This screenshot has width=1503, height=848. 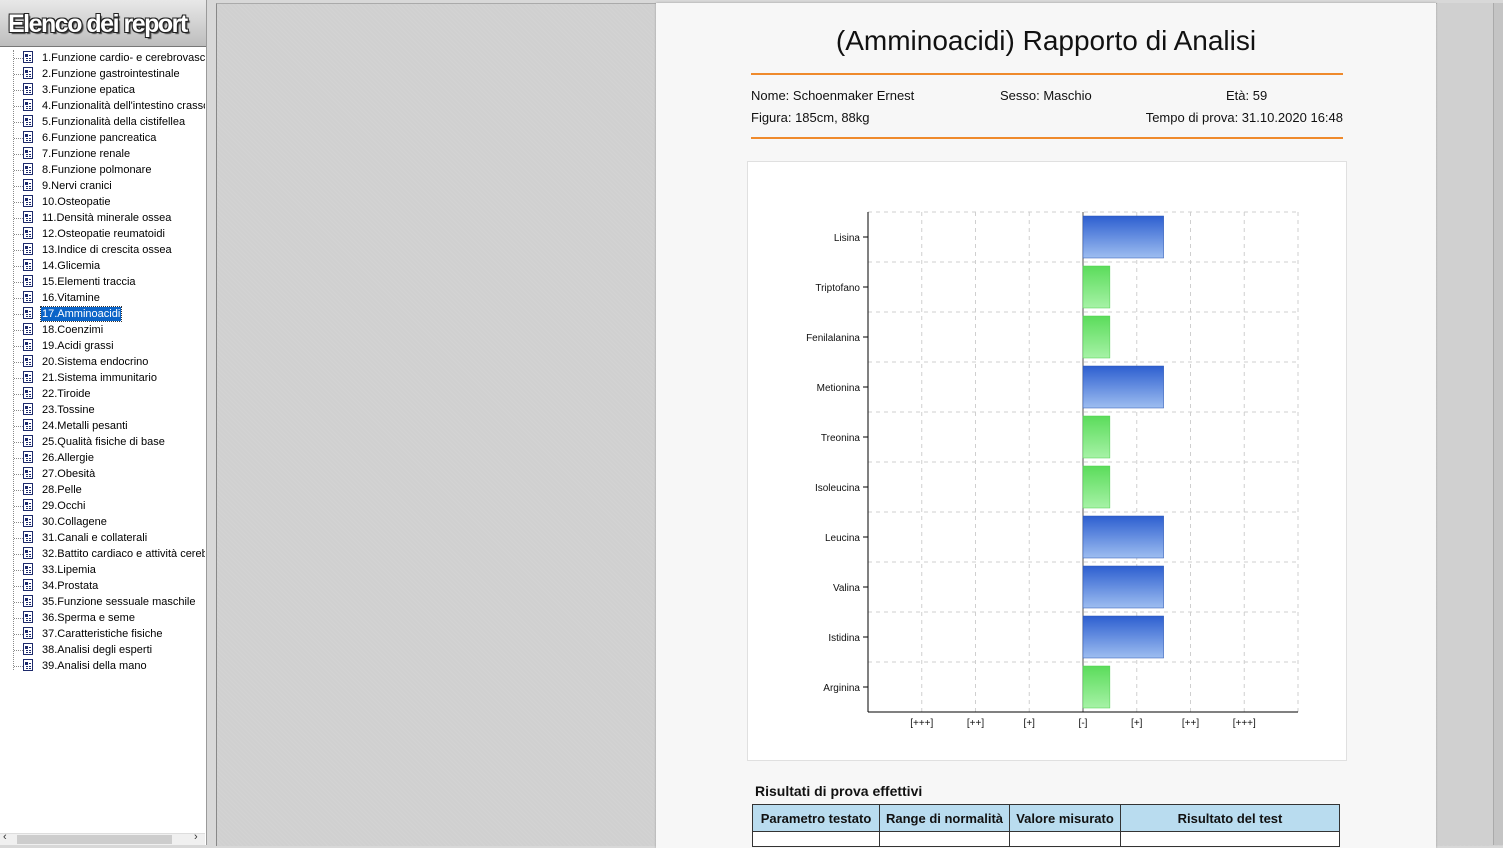 I want to click on report-tree-item: 30.Collagene, so click(x=102, y=522).